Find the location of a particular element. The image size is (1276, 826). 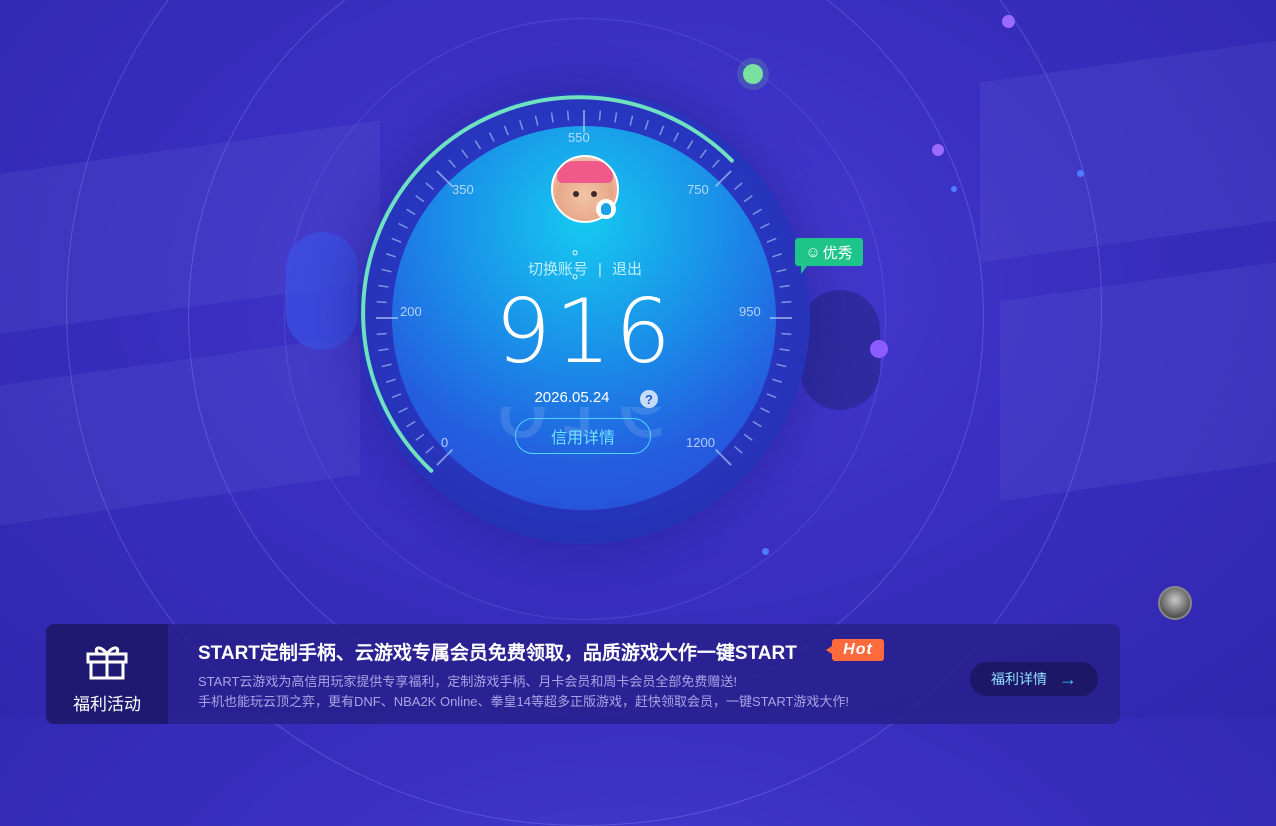

rating-badge: ☺ 优秀 is located at coordinates (829, 256).